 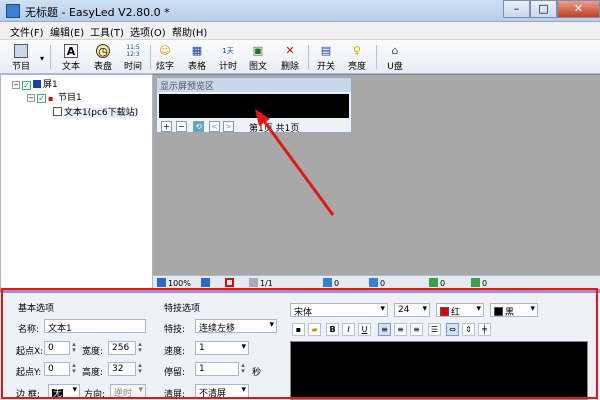 I want to click on text-color-select: 红, so click(x=460, y=310).